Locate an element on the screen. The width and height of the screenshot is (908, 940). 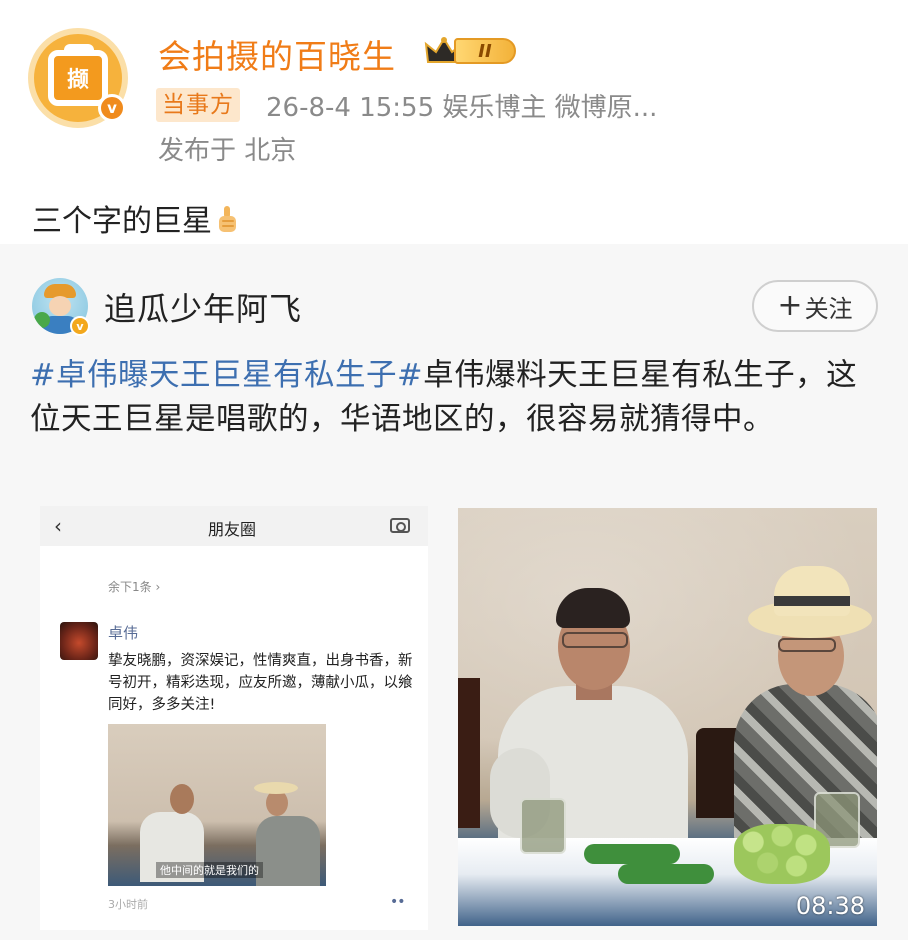
moments-poster-name: 卓伟 is located at coordinates (123, 633).